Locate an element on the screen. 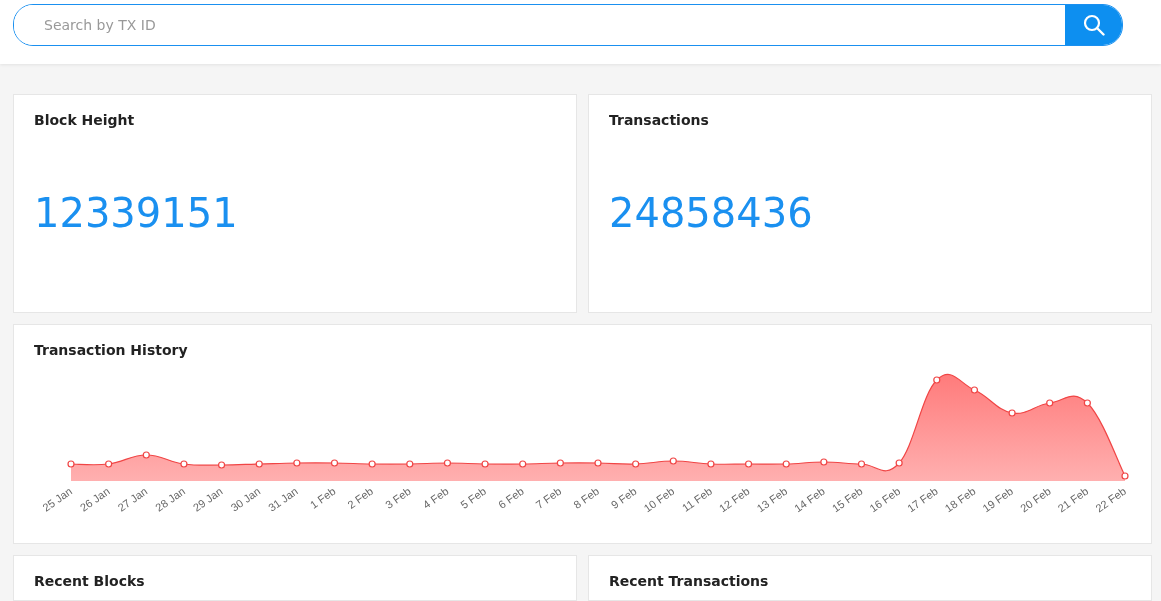 This screenshot has width=1161, height=601. axis-label: 4 Feb is located at coordinates (435, 497).